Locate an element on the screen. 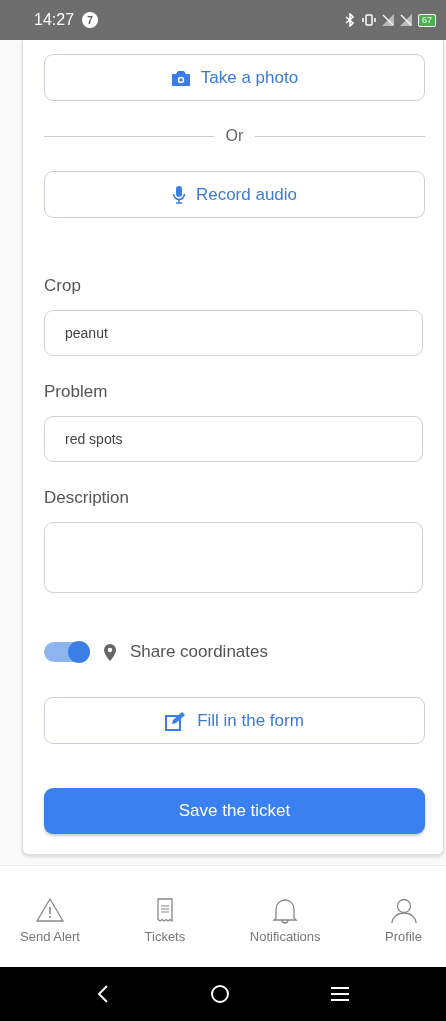 The width and height of the screenshot is (446, 1021). menu-icon is located at coordinates (340, 994).